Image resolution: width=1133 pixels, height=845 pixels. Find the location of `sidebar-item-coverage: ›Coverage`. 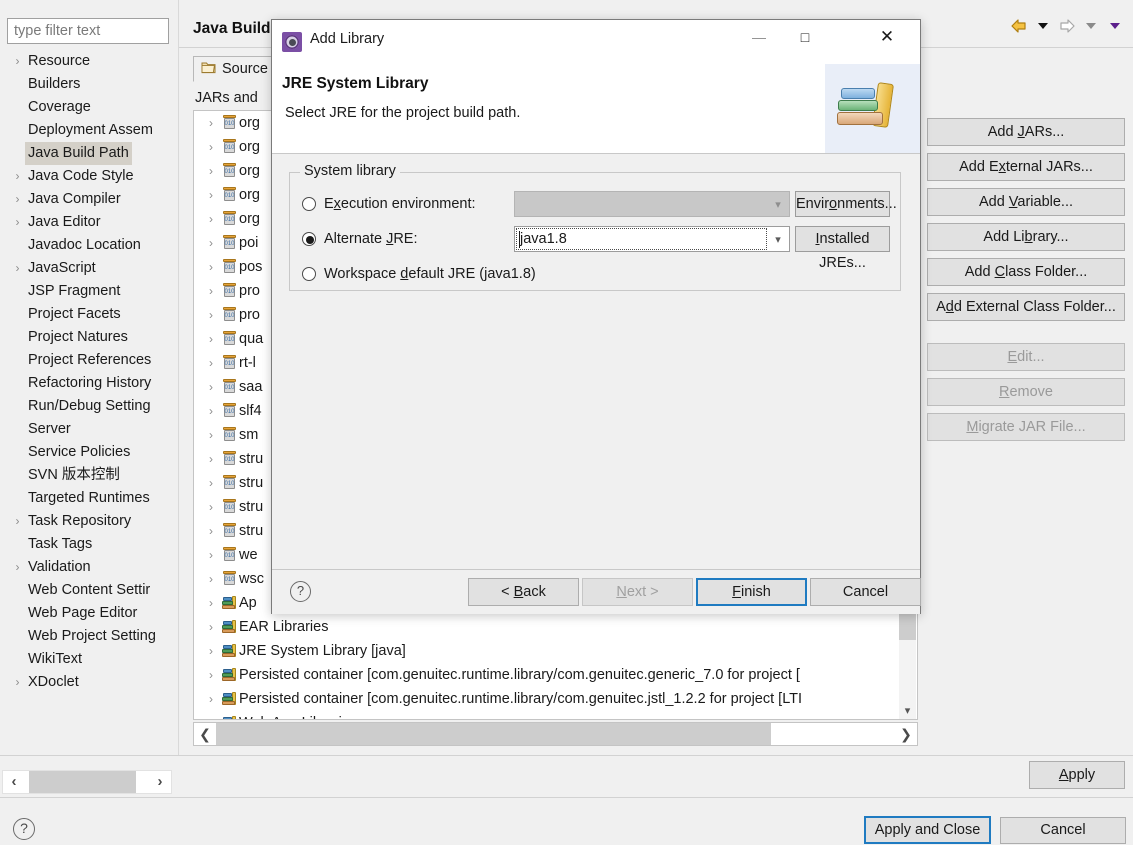

sidebar-item-coverage: ›Coverage is located at coordinates (89, 107).